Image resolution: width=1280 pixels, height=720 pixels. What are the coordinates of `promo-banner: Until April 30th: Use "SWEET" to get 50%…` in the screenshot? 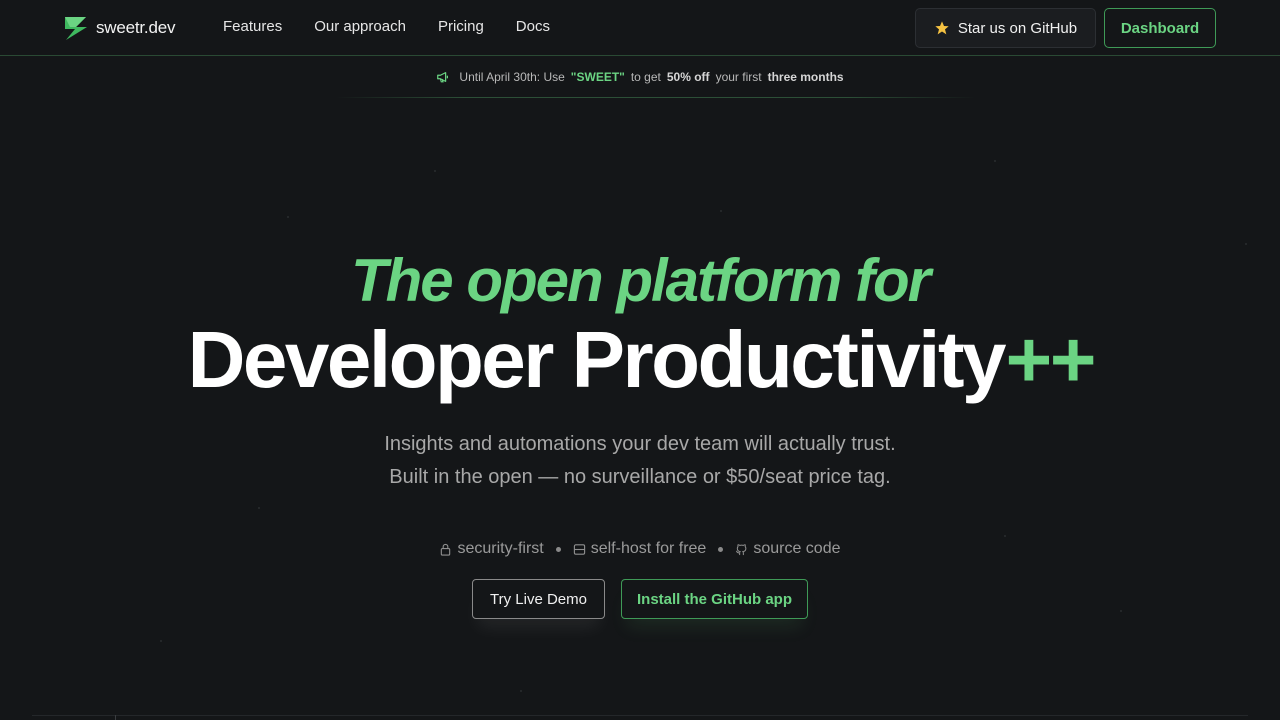 It's located at (640, 77).